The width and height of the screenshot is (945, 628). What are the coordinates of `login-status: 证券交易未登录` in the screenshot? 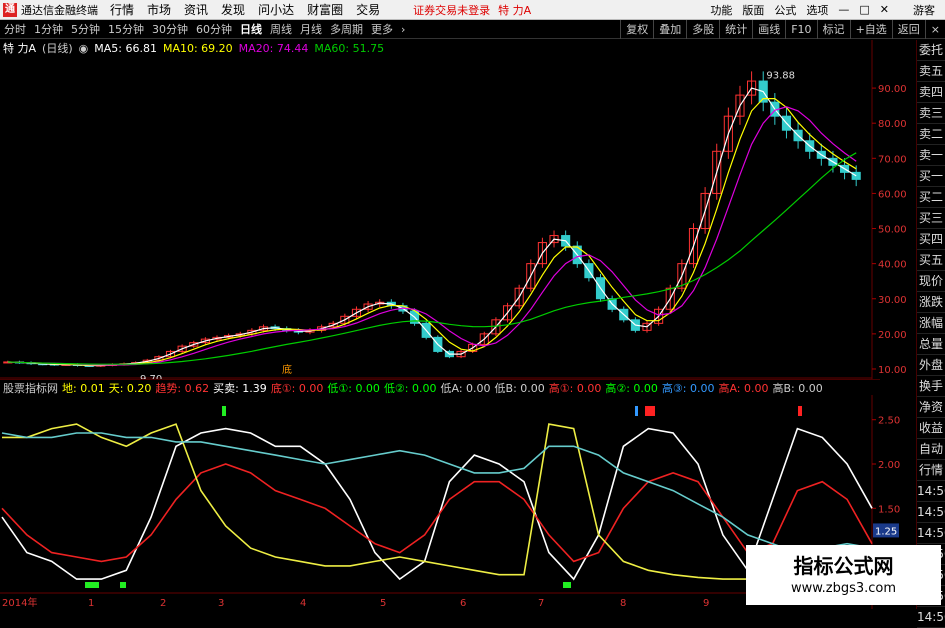 It's located at (451, 10).